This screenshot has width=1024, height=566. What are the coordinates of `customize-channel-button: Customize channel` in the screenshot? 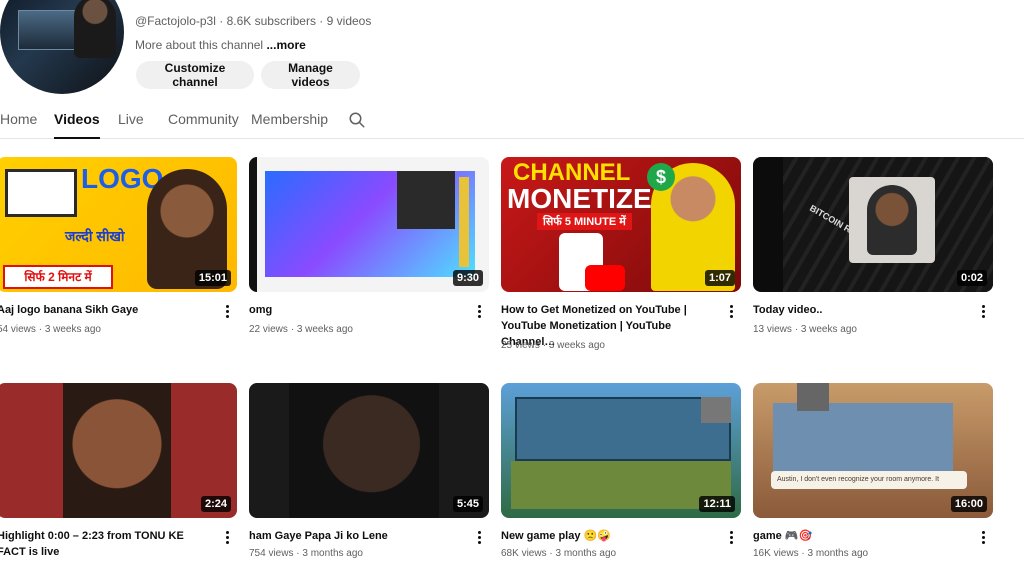 It's located at (195, 75).